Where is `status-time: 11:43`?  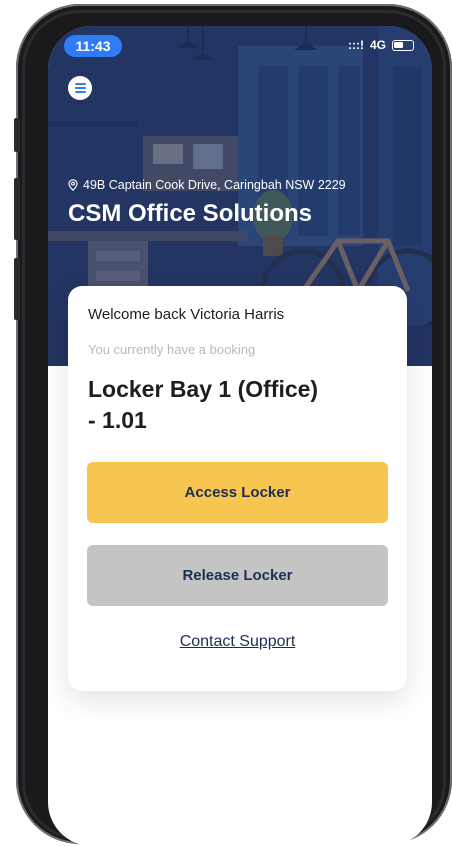
status-time: 11:43 is located at coordinates (93, 46).